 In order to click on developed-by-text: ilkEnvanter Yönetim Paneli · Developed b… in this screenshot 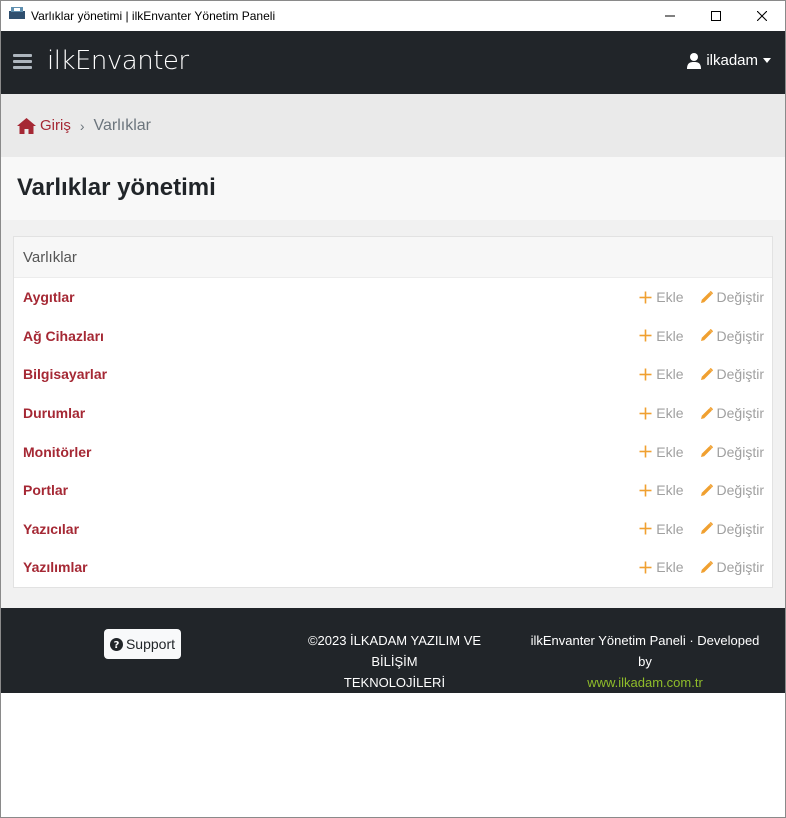, I will do `click(645, 651)`.